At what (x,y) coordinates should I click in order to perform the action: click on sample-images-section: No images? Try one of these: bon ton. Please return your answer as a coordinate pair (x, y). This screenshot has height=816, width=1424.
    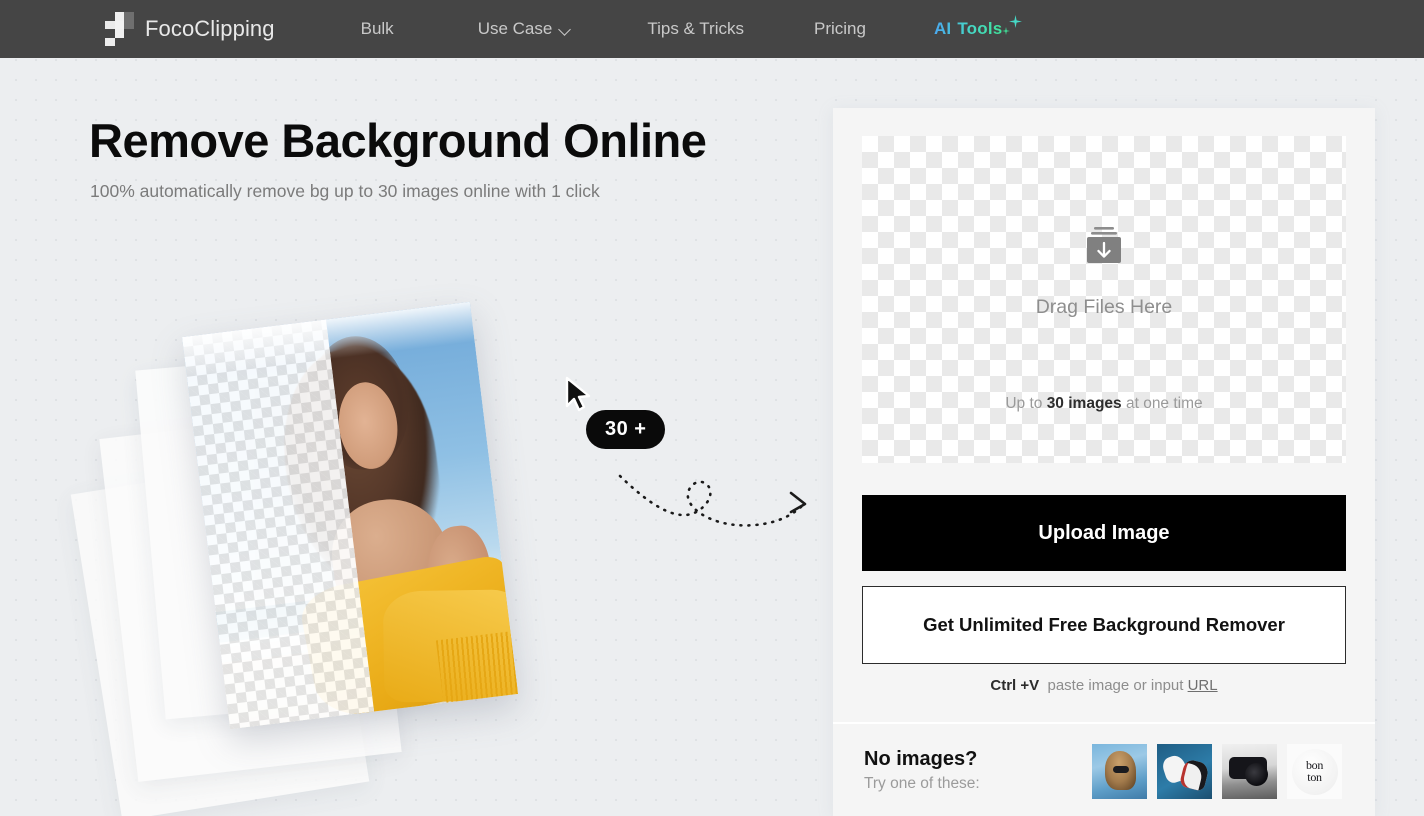
    Looking at the image, I should click on (1104, 770).